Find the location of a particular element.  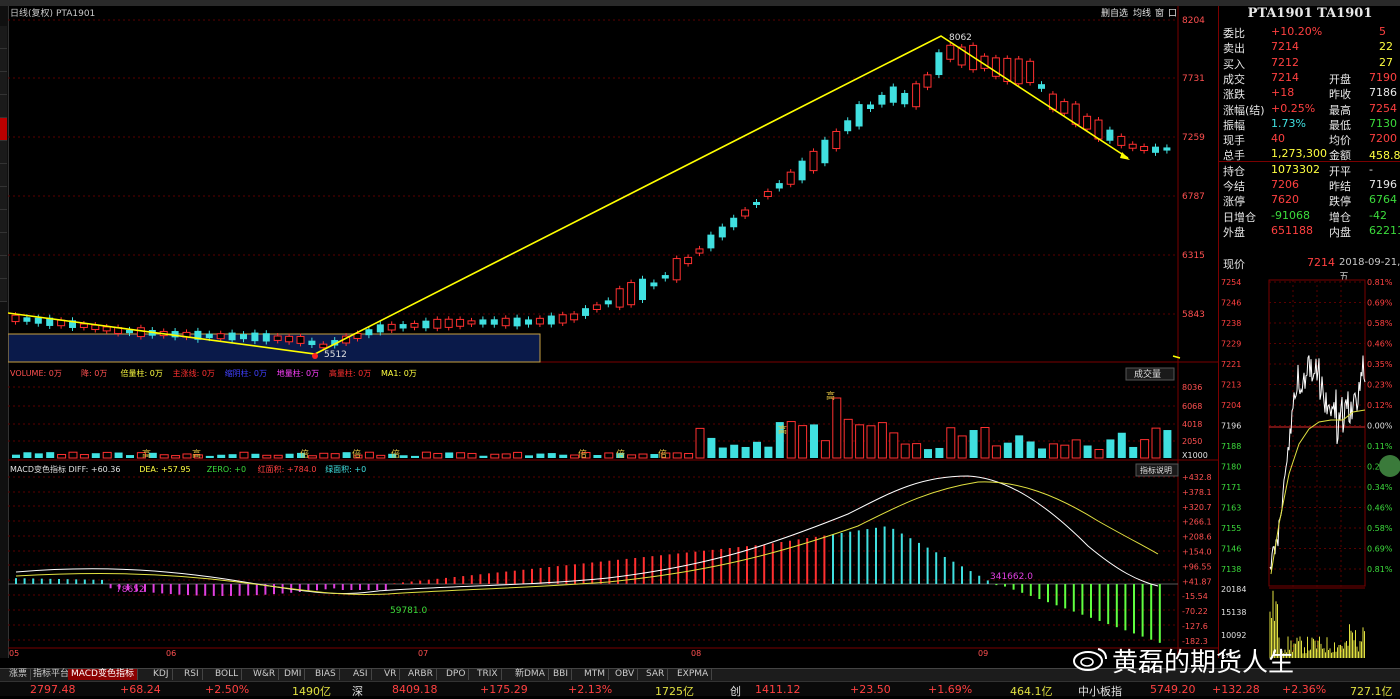

indicator-tab: W&R is located at coordinates (265, 674).